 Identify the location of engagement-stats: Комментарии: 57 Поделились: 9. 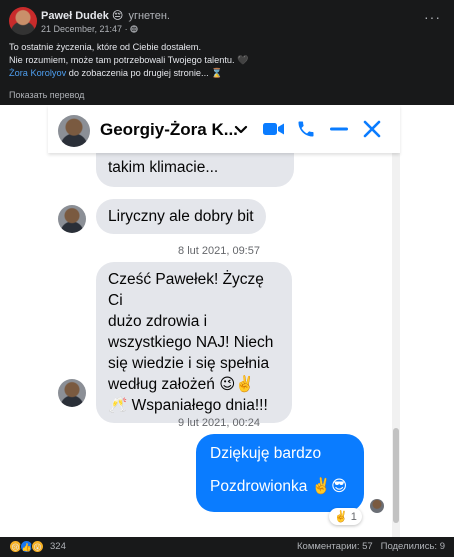
(371, 546).